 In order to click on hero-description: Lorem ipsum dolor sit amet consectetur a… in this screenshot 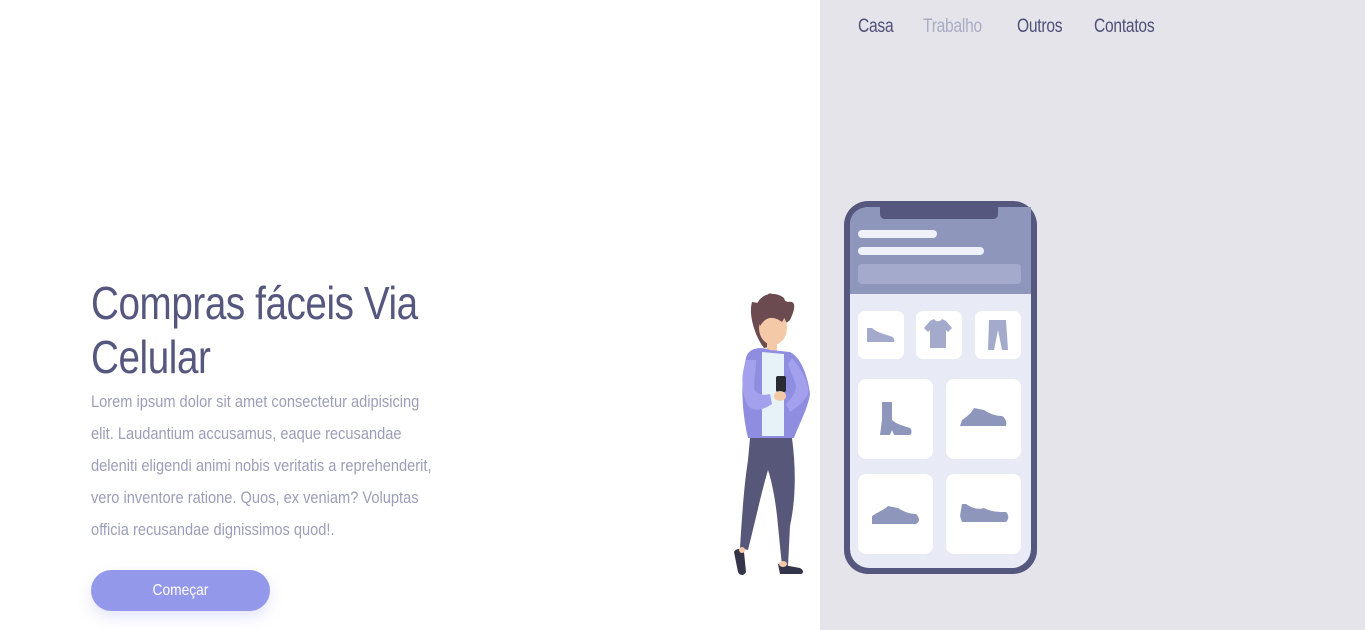, I will do `click(261, 465)`.